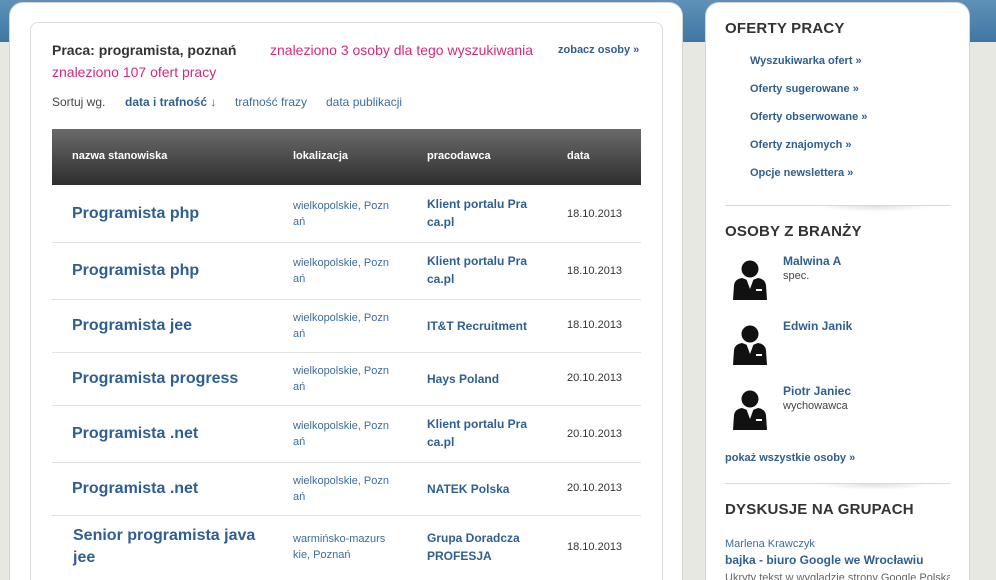 This screenshot has width=996, height=580. Describe the element at coordinates (815, 406) in the screenshot. I see `person-role: wychowawca` at that location.